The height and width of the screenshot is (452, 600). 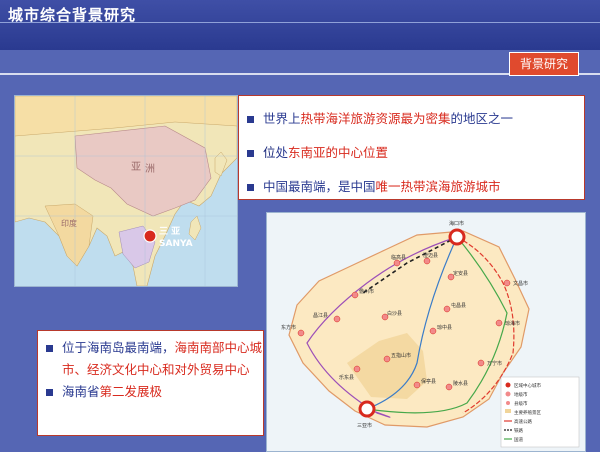 I want to click on svg-text: 铁路, so click(x=518, y=430).